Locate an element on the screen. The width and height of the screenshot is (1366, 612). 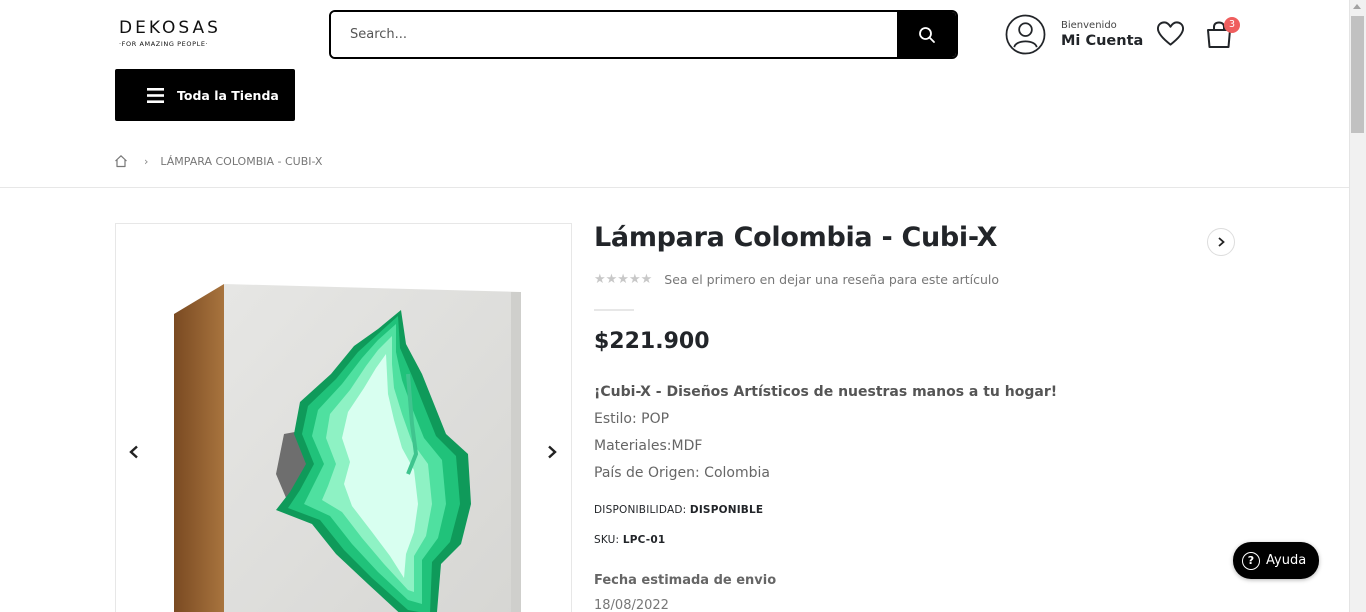
logo-tagline: ·FOR AMAZING PEOPLE· is located at coordinates (164, 44).